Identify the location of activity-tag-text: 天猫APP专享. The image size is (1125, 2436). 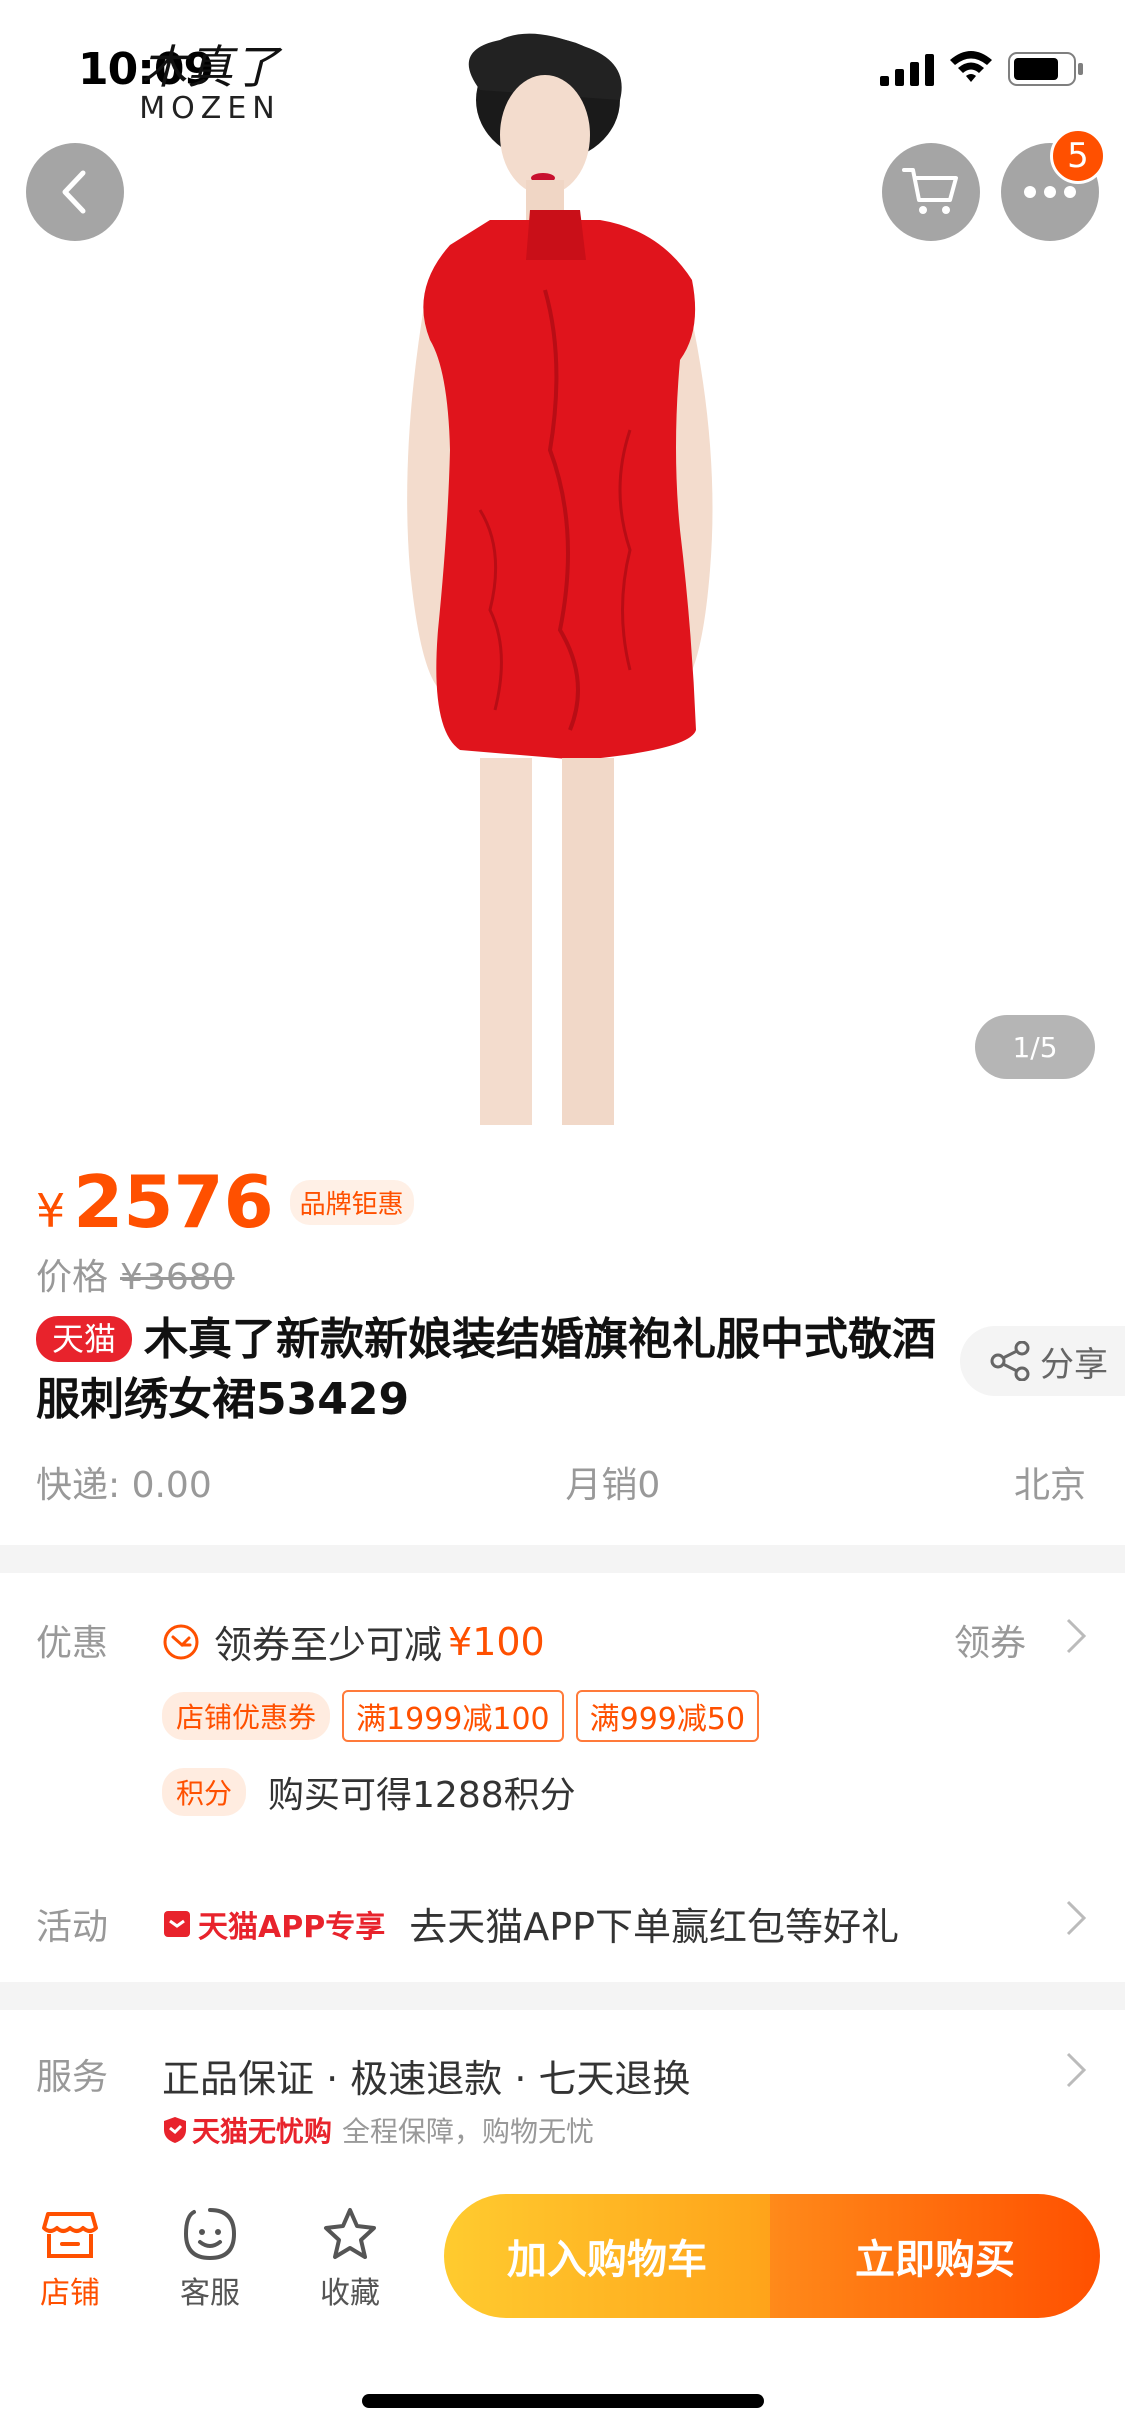
(292, 1927).